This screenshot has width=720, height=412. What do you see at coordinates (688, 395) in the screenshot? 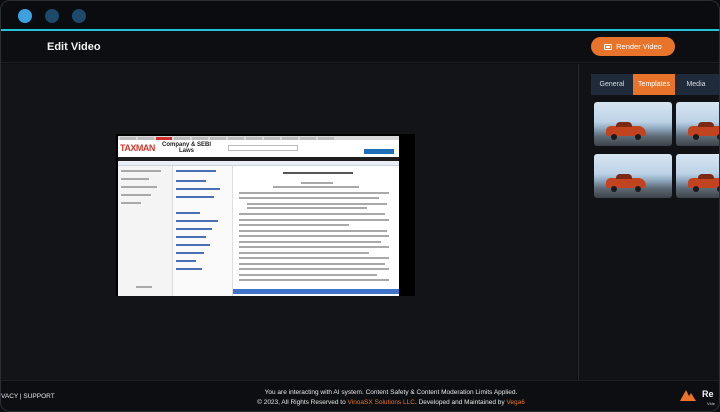
I see `brand-logo-icon` at bounding box center [688, 395].